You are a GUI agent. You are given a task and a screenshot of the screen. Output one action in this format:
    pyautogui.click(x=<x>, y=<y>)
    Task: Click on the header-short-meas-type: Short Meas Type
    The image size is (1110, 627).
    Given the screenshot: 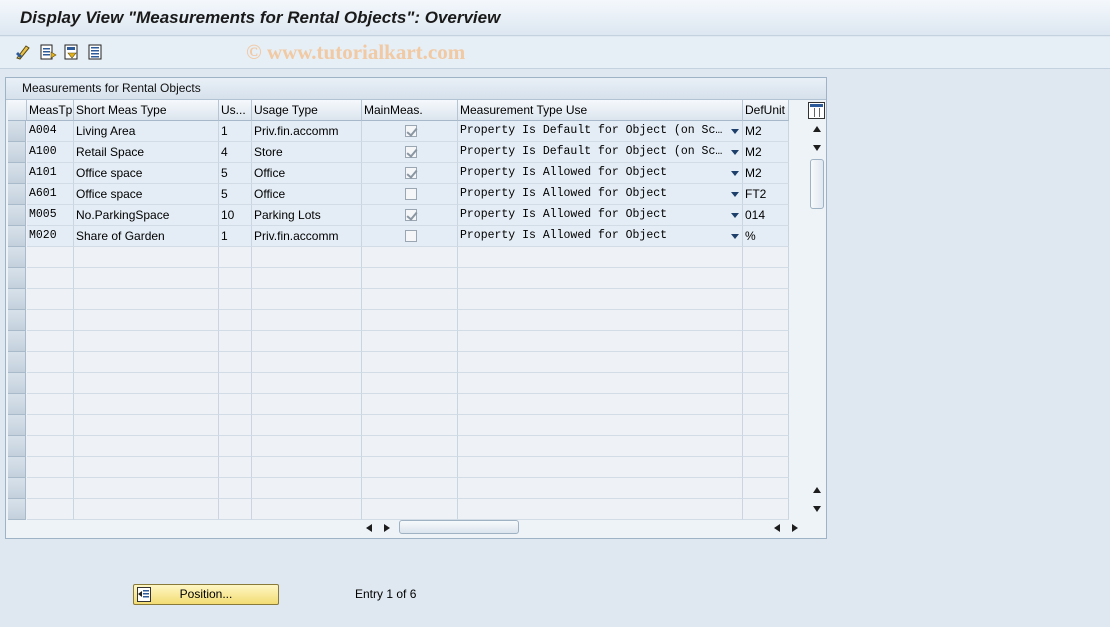 What is the action you would take?
    pyautogui.click(x=146, y=110)
    